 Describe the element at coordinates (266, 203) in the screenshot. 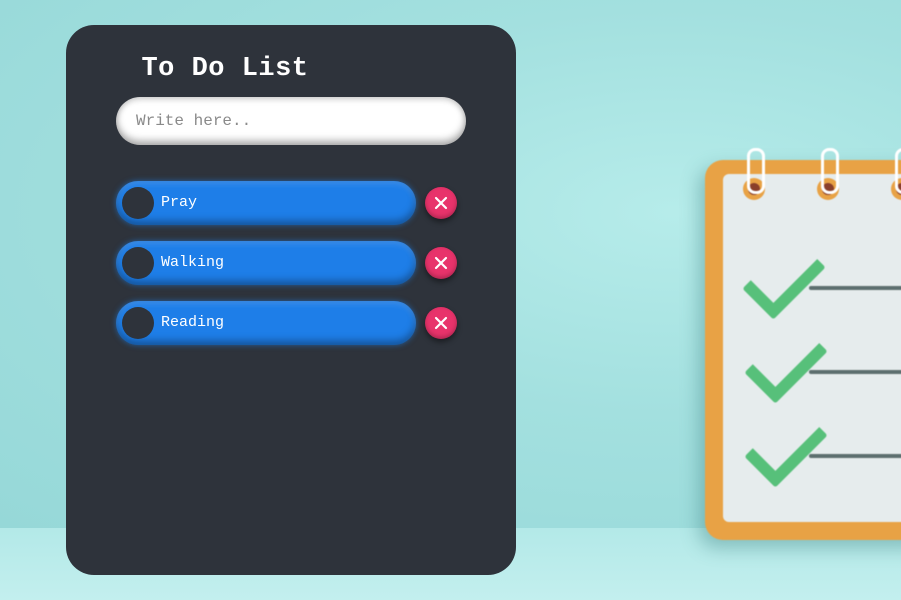

I see `task-item: Pray` at that location.